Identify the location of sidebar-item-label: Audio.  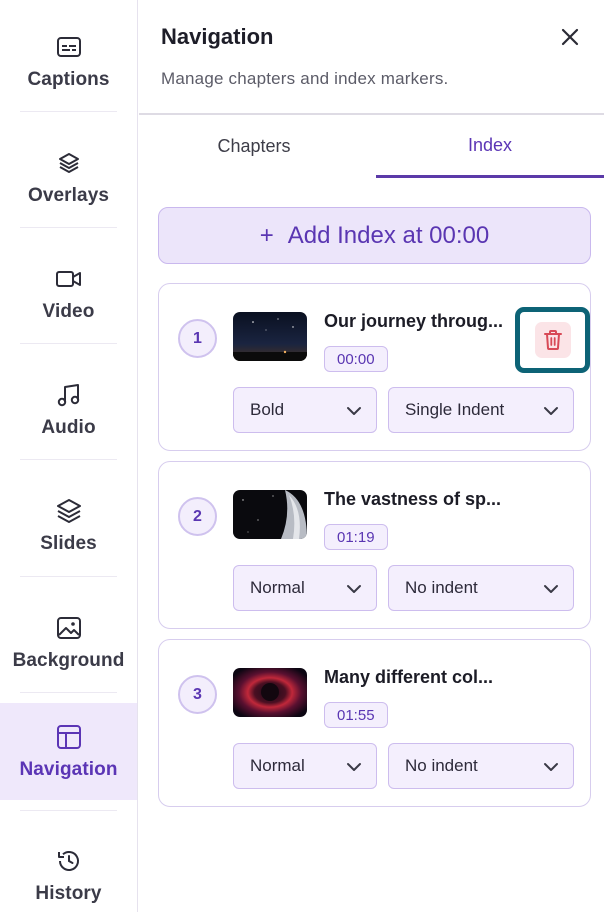
(68, 427).